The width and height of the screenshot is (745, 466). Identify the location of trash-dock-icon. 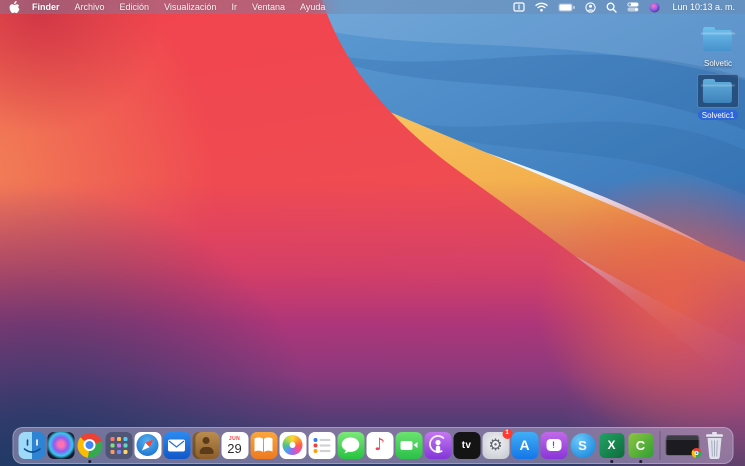
(714, 445).